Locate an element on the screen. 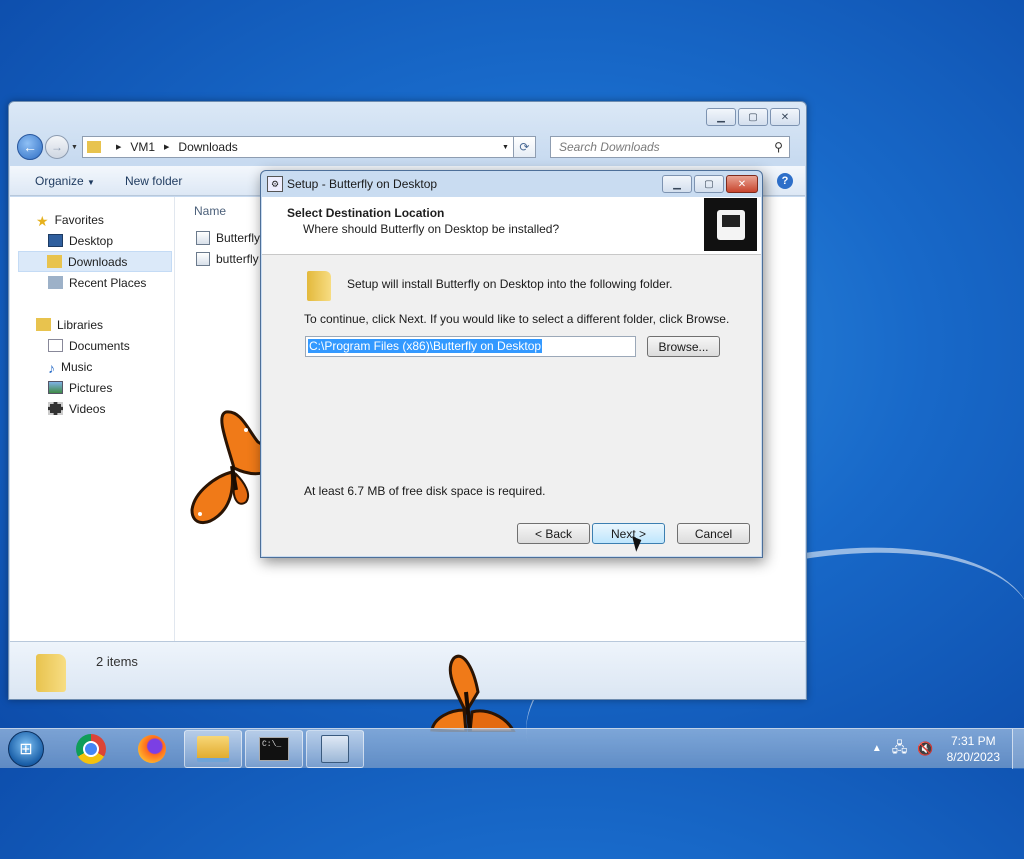  nav-libraries-label: Libraries is located at coordinates (80, 324).